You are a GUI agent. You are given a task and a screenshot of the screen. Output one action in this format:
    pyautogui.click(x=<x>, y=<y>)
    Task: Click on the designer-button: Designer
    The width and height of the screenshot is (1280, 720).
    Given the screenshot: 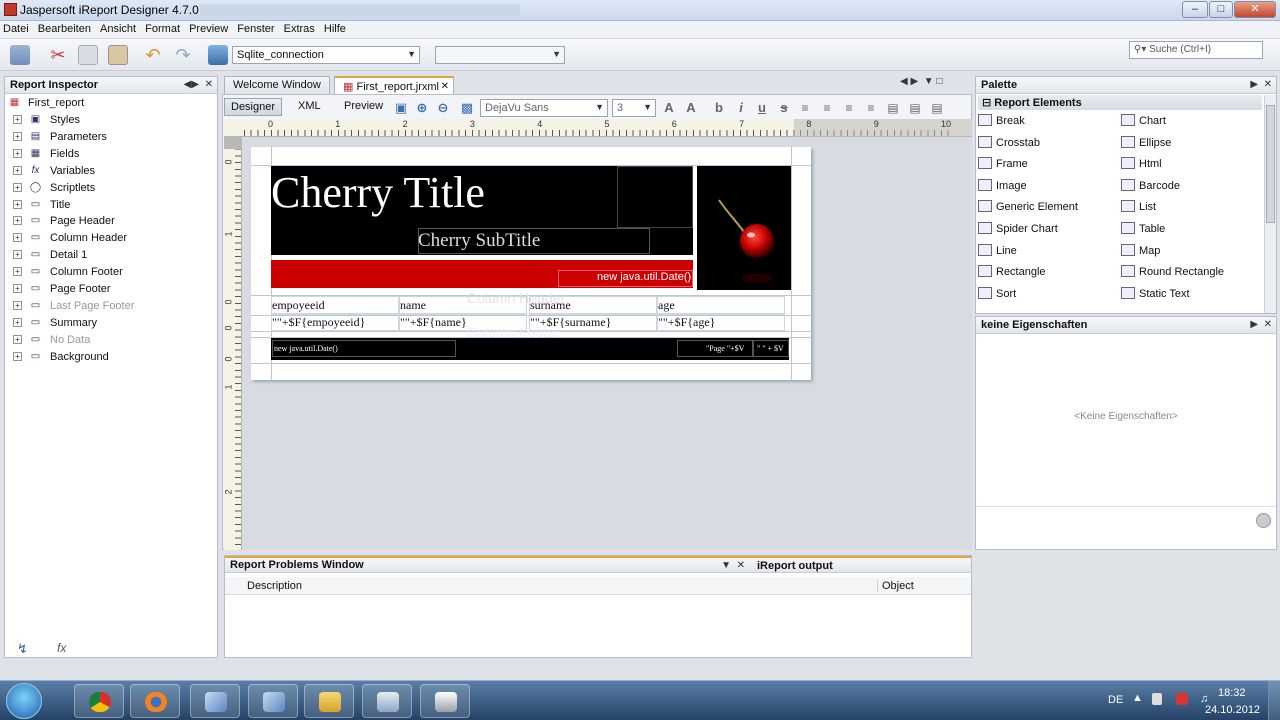 What is the action you would take?
    pyautogui.click(x=253, y=107)
    